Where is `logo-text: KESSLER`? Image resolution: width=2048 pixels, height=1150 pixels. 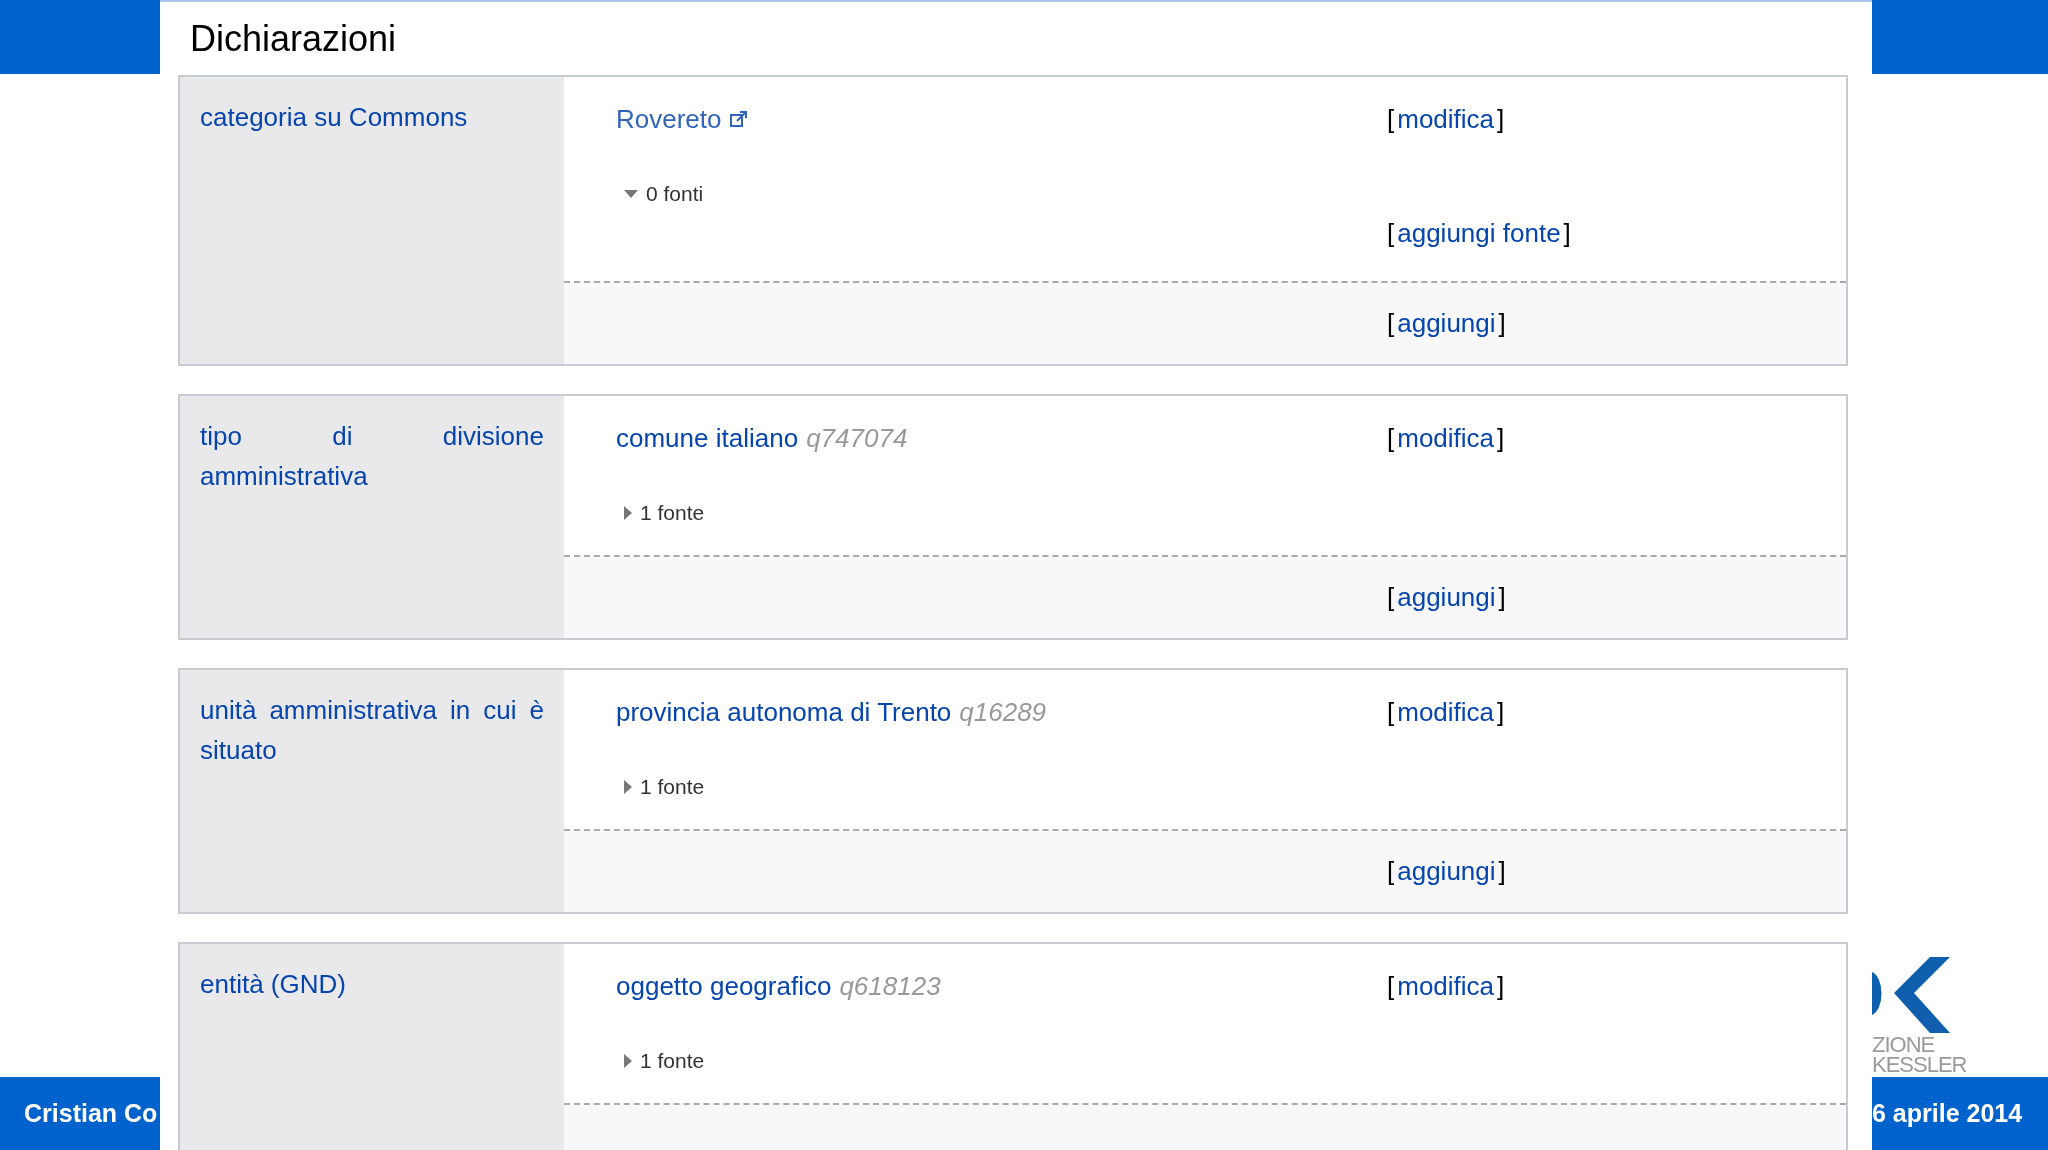
logo-text: KESSLER is located at coordinates (1920, 1065).